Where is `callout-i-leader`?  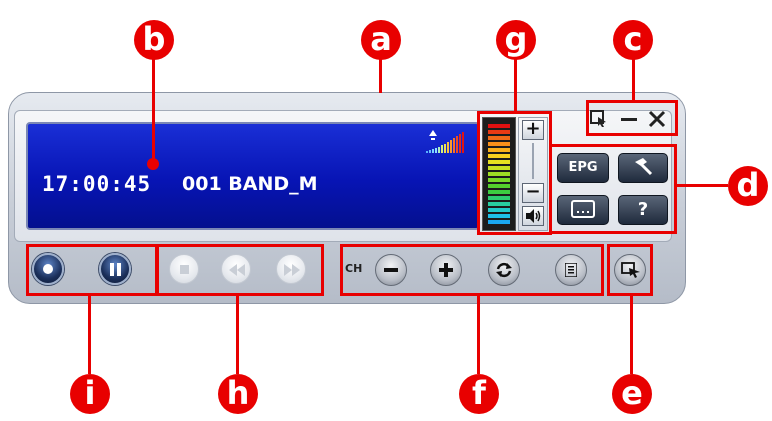
callout-i-leader is located at coordinates (89, 334).